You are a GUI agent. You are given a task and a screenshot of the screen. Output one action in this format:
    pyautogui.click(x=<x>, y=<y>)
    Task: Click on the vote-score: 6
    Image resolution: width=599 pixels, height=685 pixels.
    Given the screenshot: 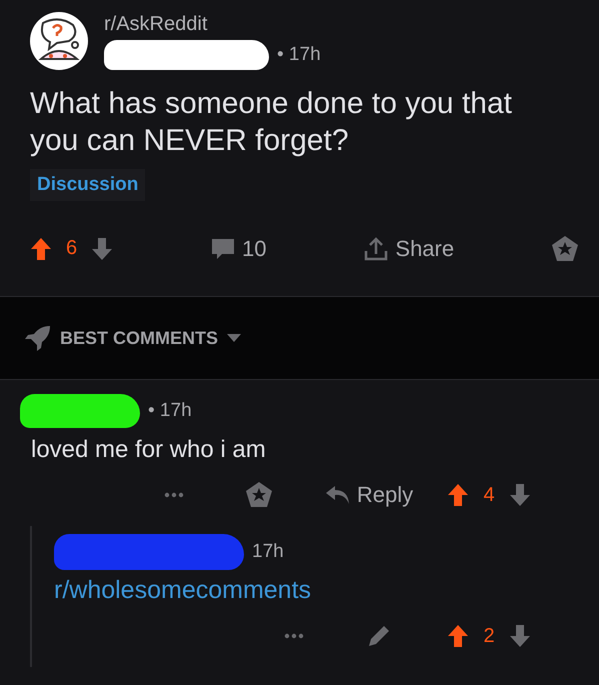 What is the action you would take?
    pyautogui.click(x=72, y=248)
    